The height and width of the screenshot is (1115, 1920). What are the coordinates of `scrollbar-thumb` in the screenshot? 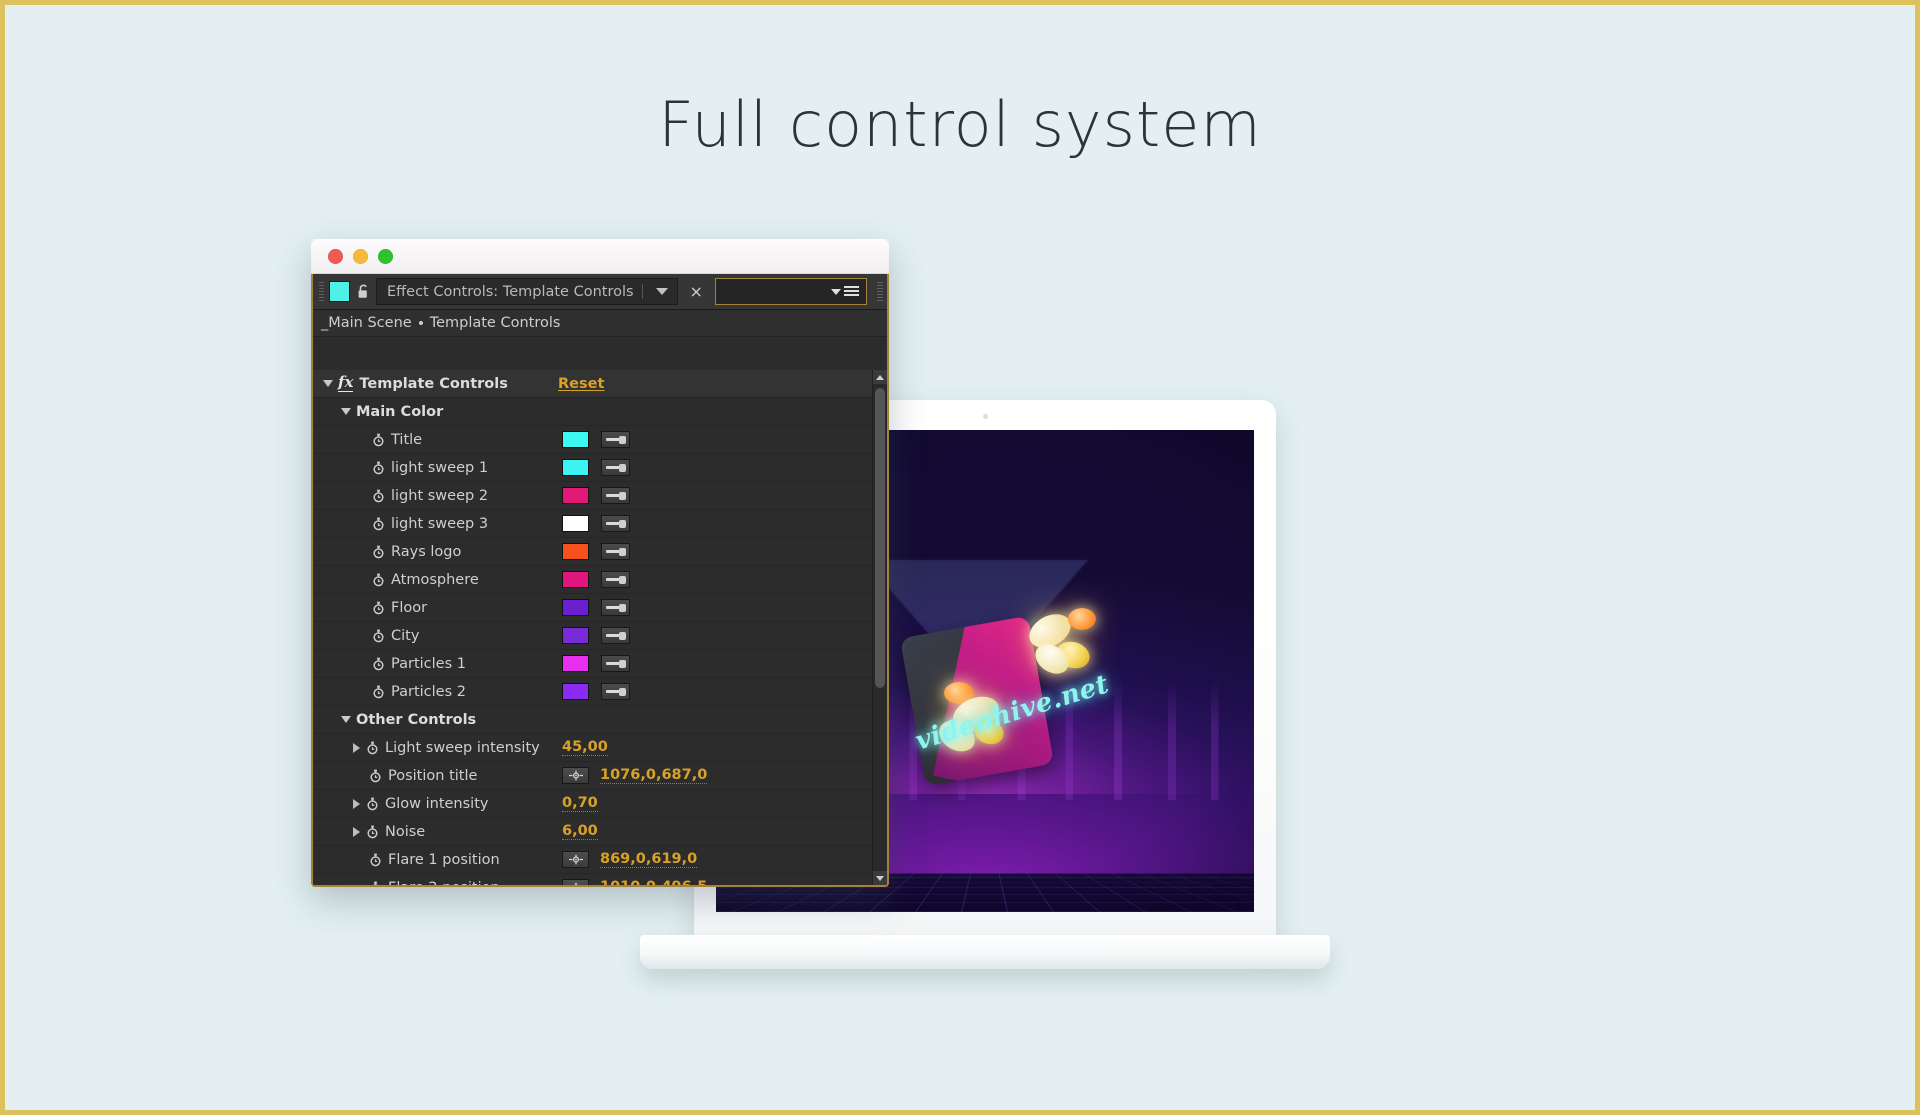 It's located at (880, 538).